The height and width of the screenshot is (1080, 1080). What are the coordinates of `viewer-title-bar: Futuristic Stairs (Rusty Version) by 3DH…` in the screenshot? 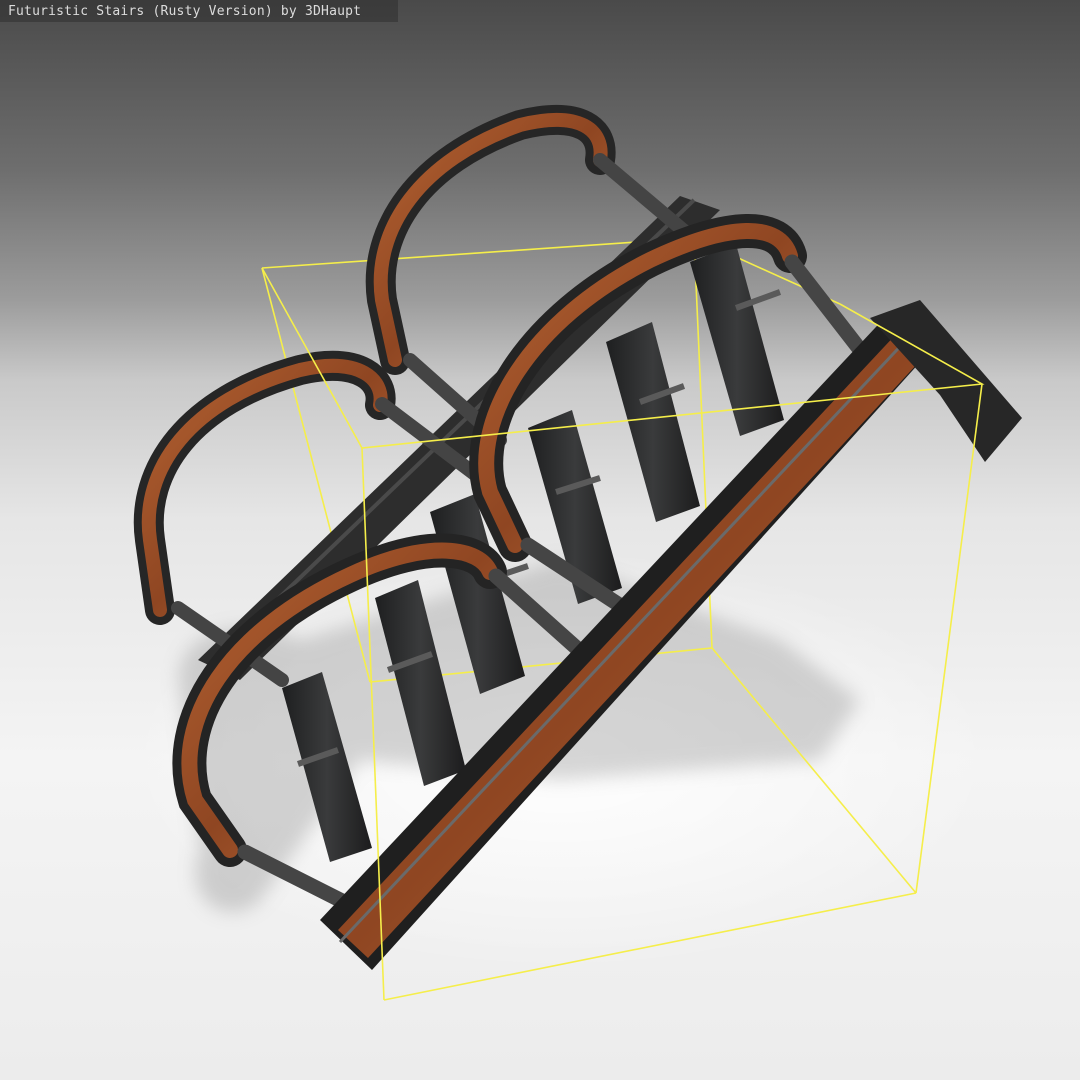 It's located at (199, 11).